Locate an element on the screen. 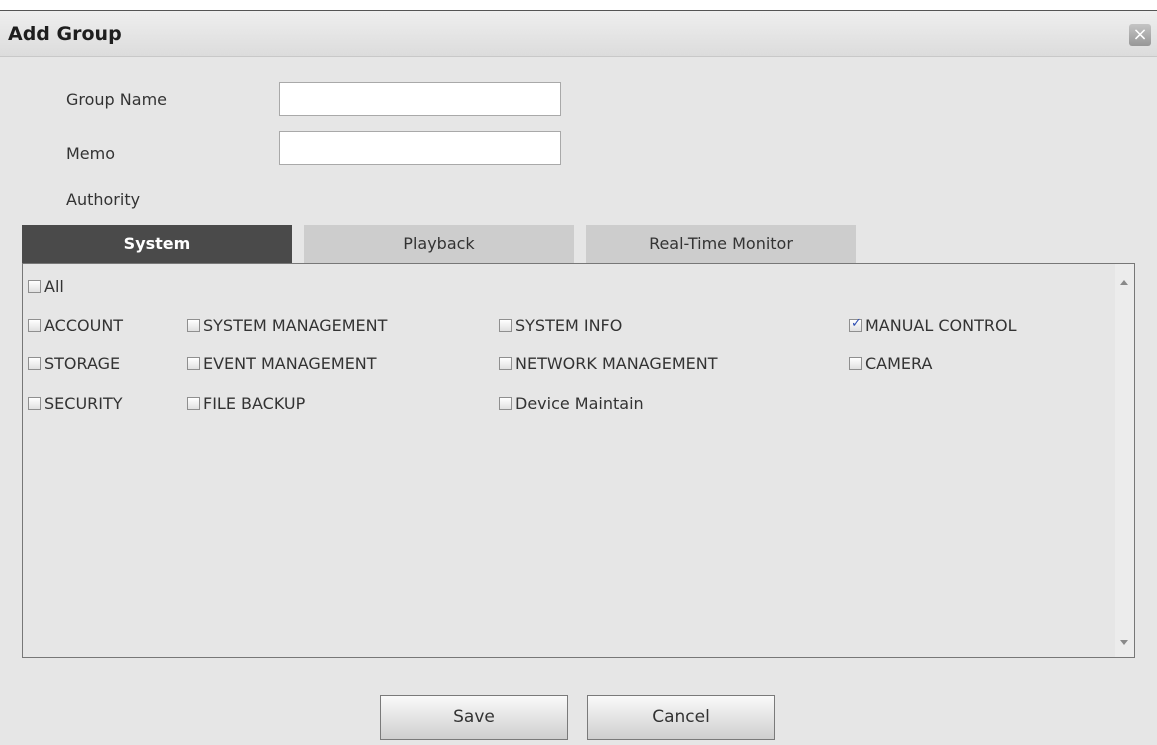 The image size is (1157, 745). checkbox-file-backup: FILE BACKUP is located at coordinates (246, 403).